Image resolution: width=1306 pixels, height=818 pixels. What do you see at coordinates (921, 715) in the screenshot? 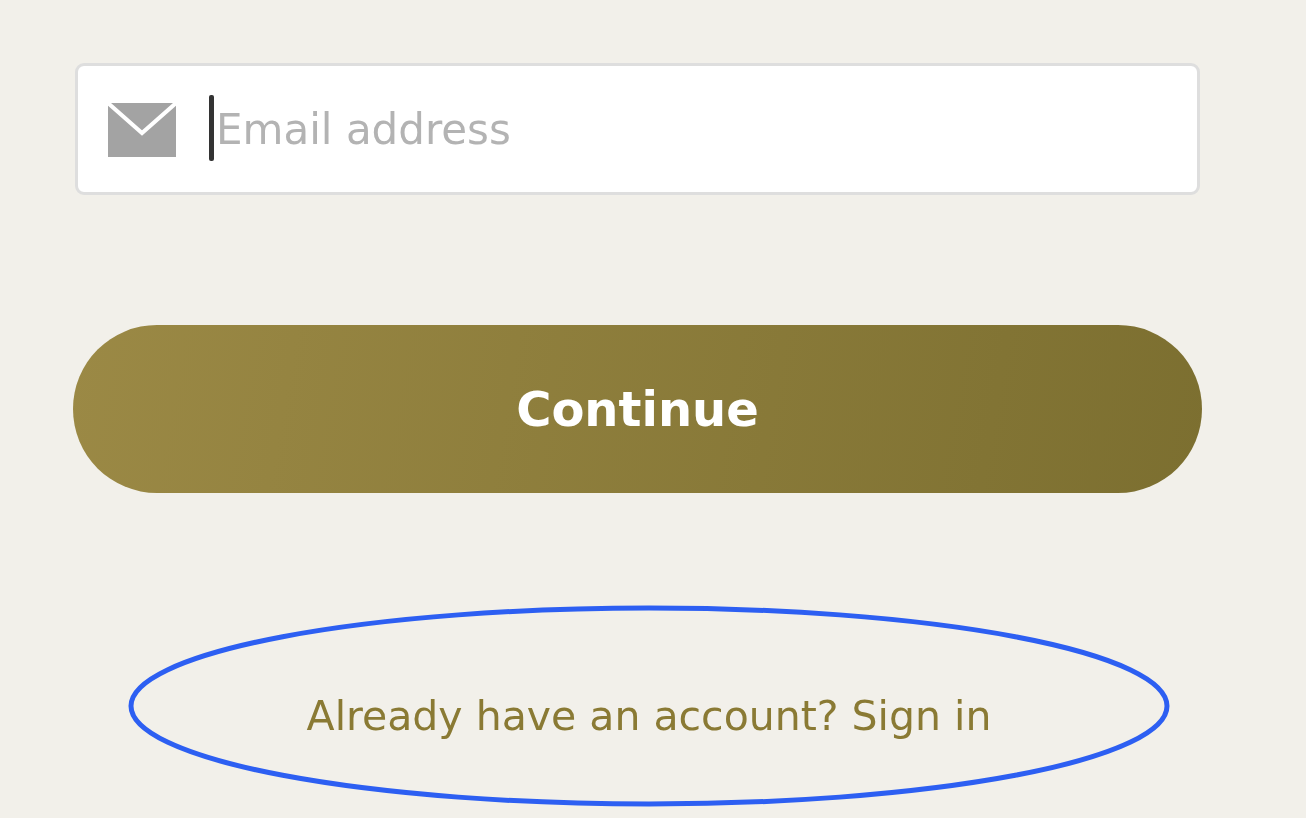
I see `sign-in-link: Sign in` at bounding box center [921, 715].